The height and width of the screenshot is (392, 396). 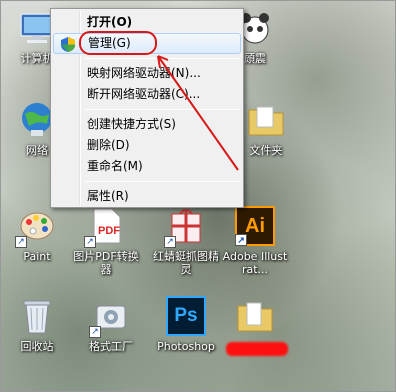 What do you see at coordinates (147, 166) in the screenshot?
I see `menu-item-rename: 重命名(M)` at bounding box center [147, 166].